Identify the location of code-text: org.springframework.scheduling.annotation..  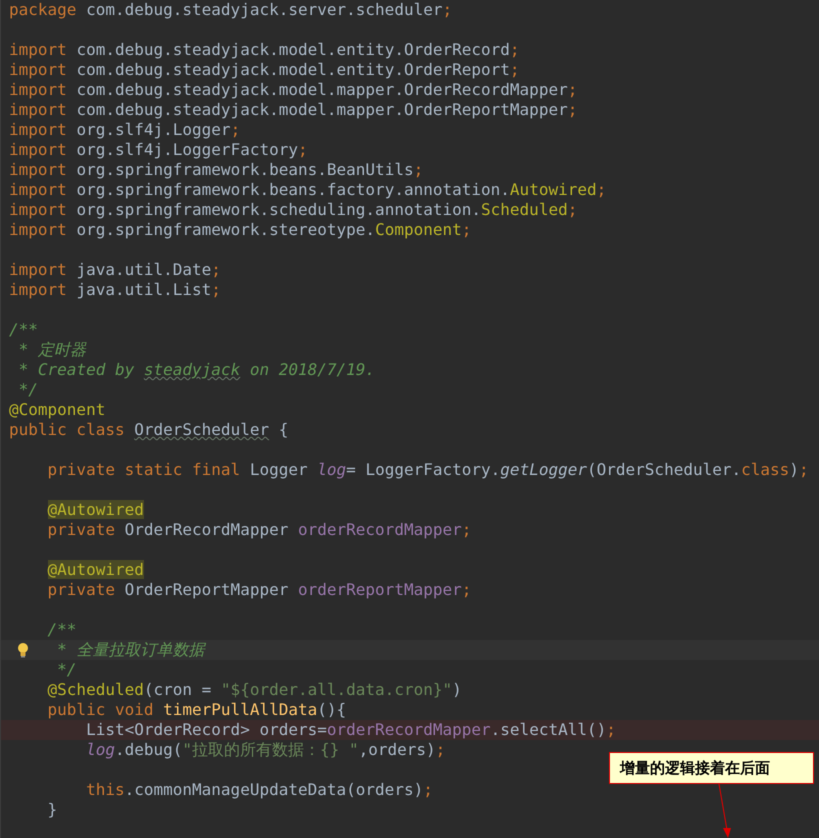
(279, 209).